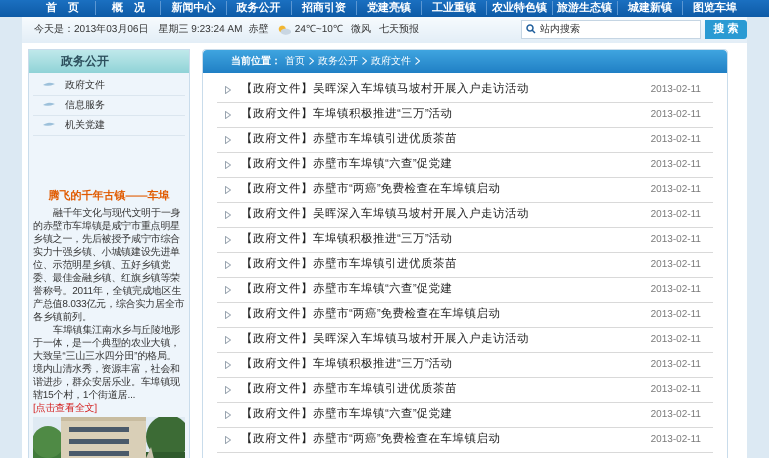  I want to click on feature-paragraph: 融千年文化与现代文明于一身的赤壁市车埠镇是咸宁市重点明星乡镇之一，先后被授予咸宁市综合实力十强乡镇、小城镇建设先进单位、示范明星乡镇、五好乡镇党委、最佳金融乡镇、红旗乡镇等荣誉称号。2011年，全镇完成地区生产总值8.033亿元，综合实力居全市各乡镇前列。, so click(109, 265).